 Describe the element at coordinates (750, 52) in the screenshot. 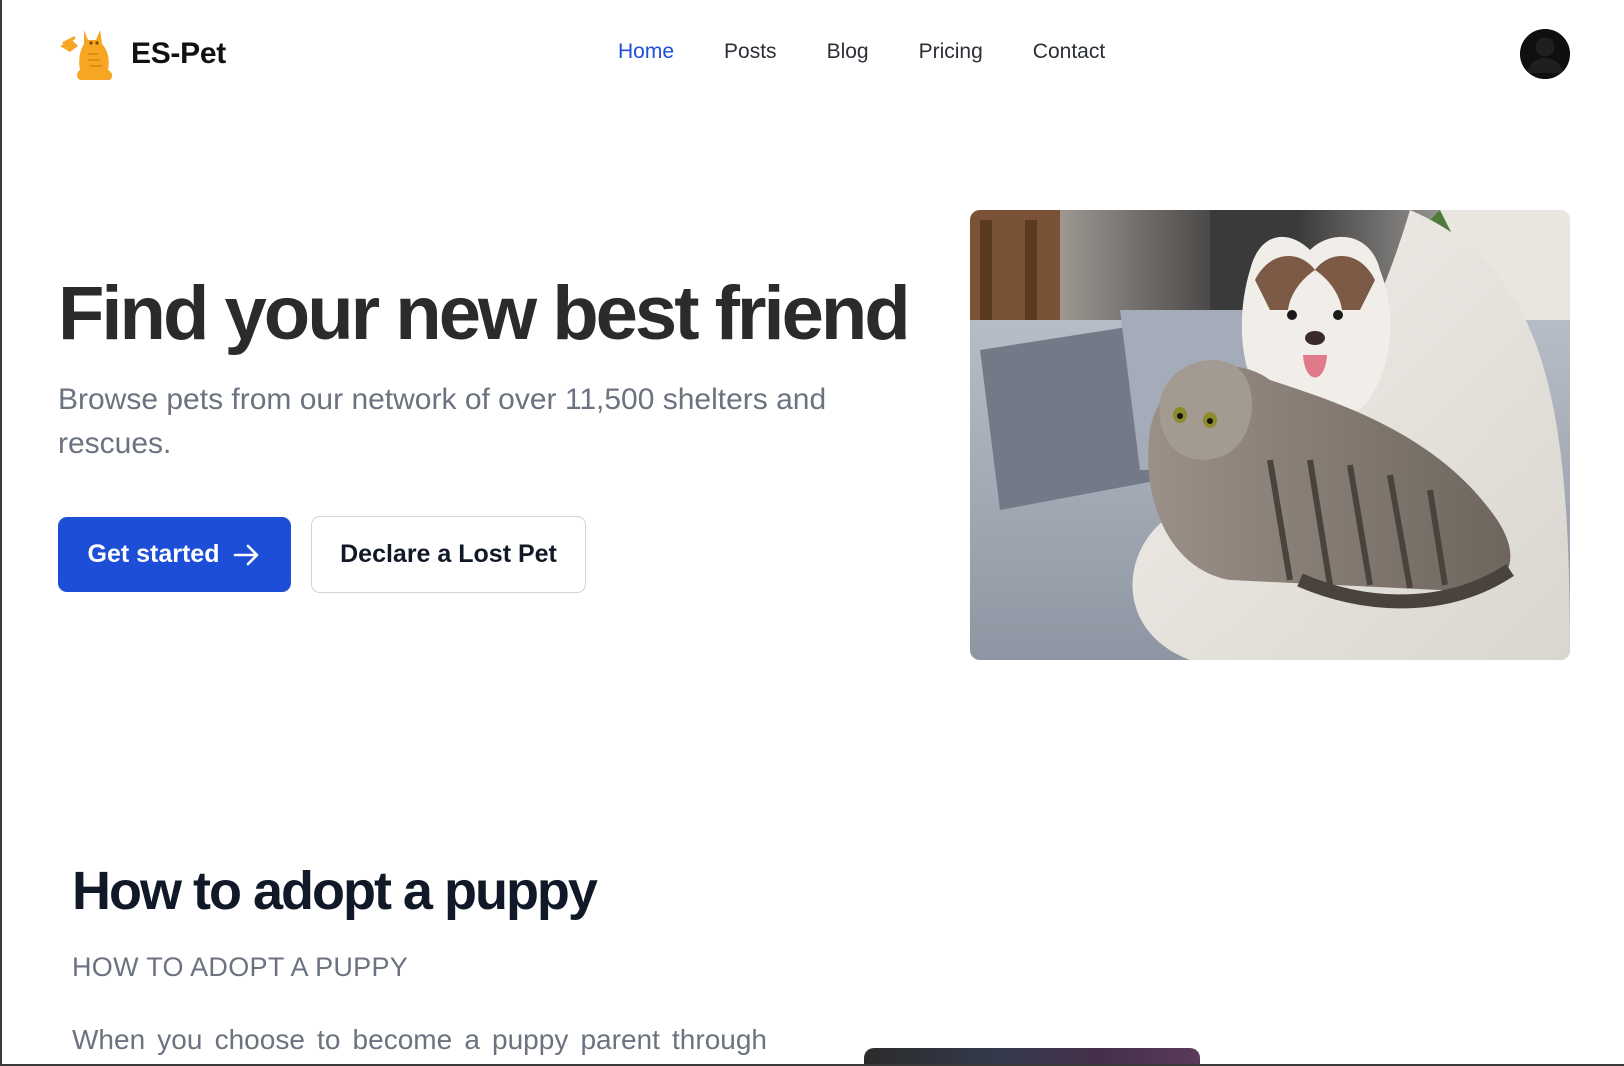

I see `nav-posts: Posts` at that location.